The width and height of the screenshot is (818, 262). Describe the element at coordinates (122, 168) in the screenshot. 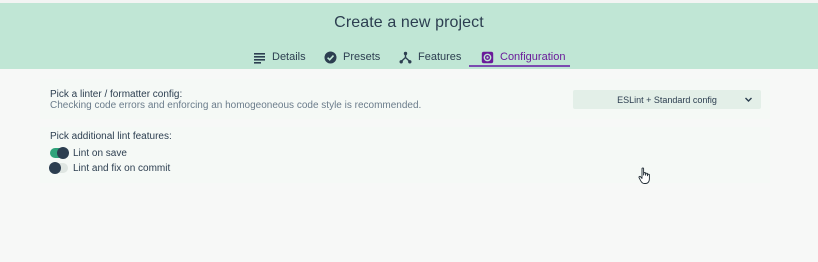

I see `lint-fix-on-commit-label: Lint and fix on commit` at that location.